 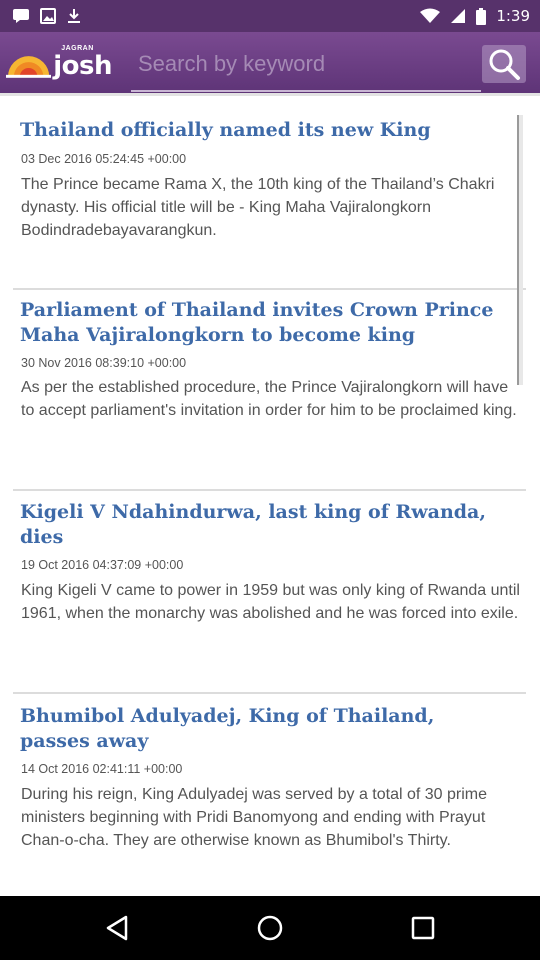 What do you see at coordinates (29, 67) in the screenshot?
I see `sunrise-logo-icon` at bounding box center [29, 67].